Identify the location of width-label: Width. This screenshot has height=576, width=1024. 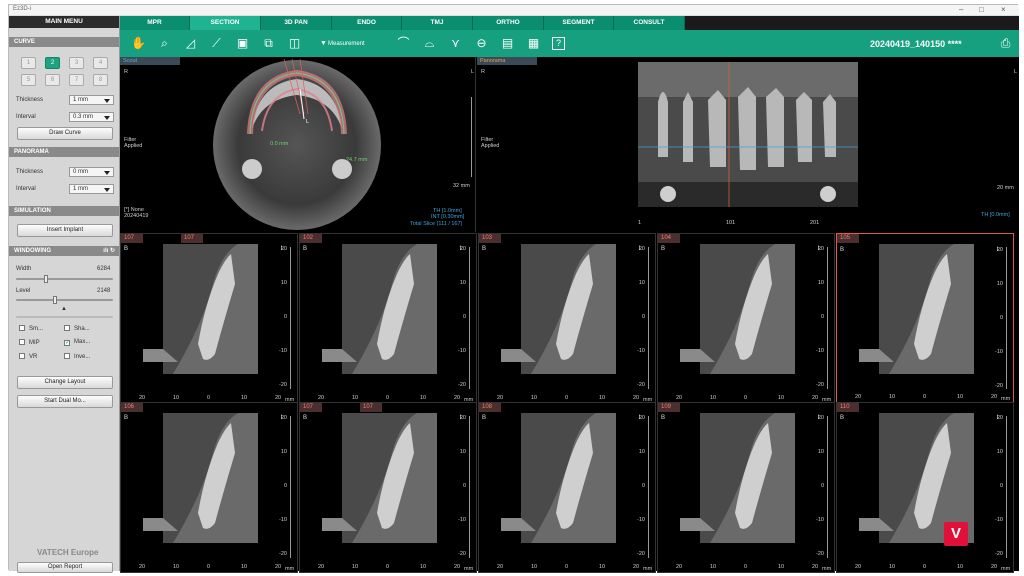
(24, 269).